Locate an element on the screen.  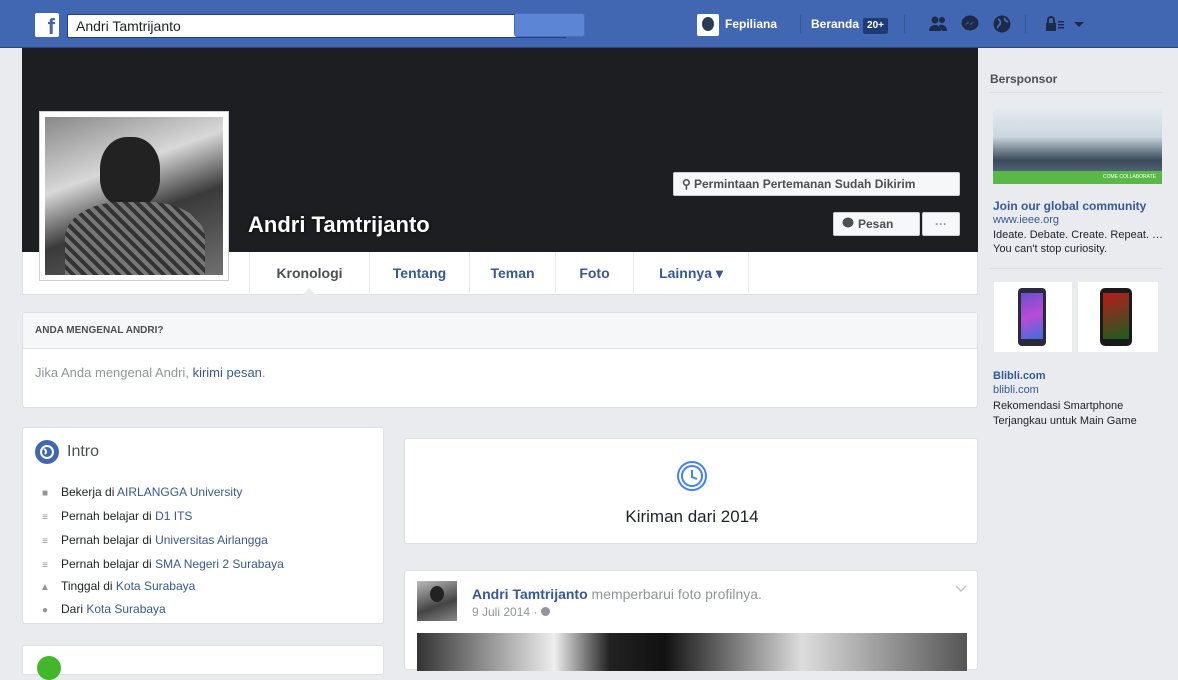
intro-item: ≡ Pernah belajar di D1 ITS is located at coordinates (115, 517).